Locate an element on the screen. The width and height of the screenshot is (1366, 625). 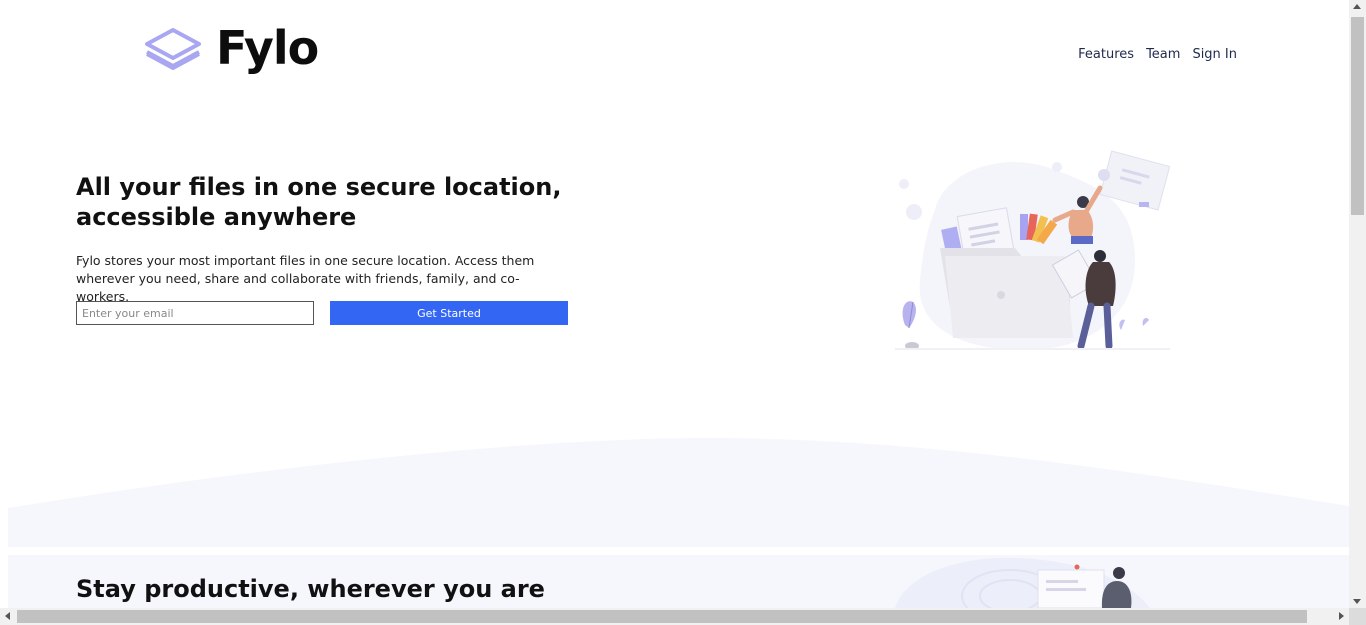
nav-link-sign-in: Sign In is located at coordinates (1214, 54).